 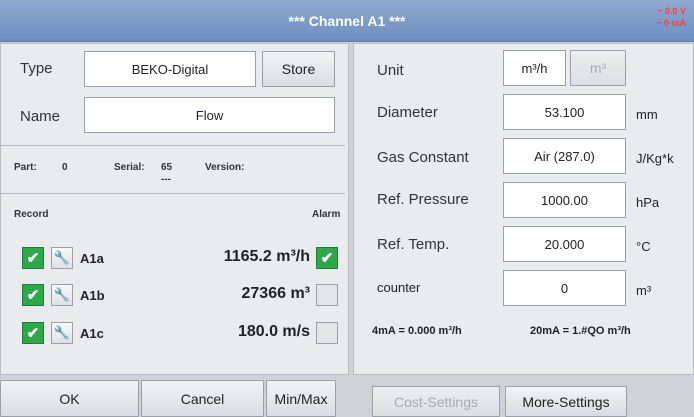 I want to click on ref-temp-label: Ref. Temp., so click(x=413, y=244).